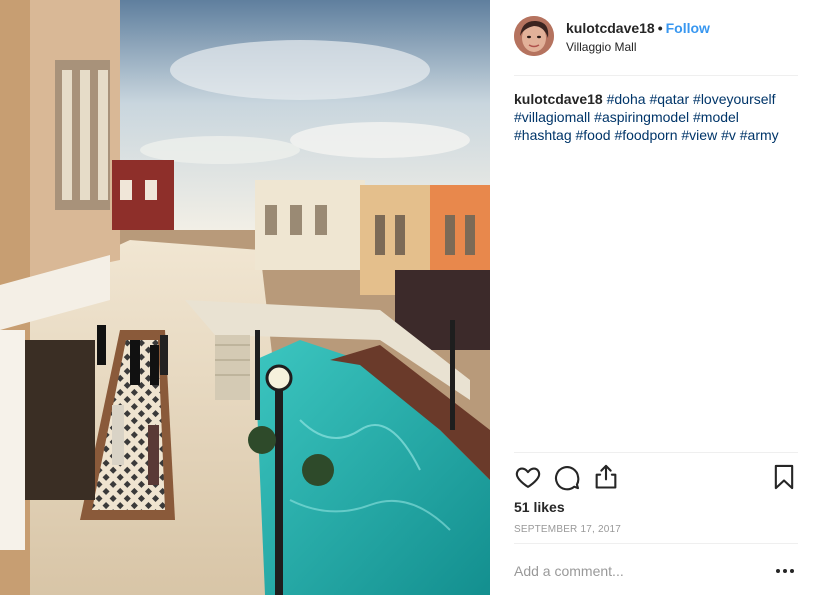 The image size is (822, 595). What do you see at coordinates (543, 135) in the screenshot?
I see `hashtag-link: #hashtag` at bounding box center [543, 135].